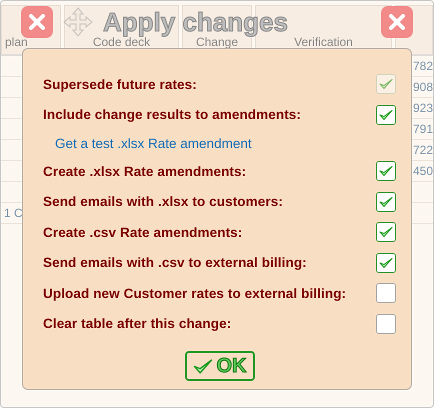  Describe the element at coordinates (153, 143) in the screenshot. I see `test-amendment-link: Get a test .xlsx Rate amendment` at that location.